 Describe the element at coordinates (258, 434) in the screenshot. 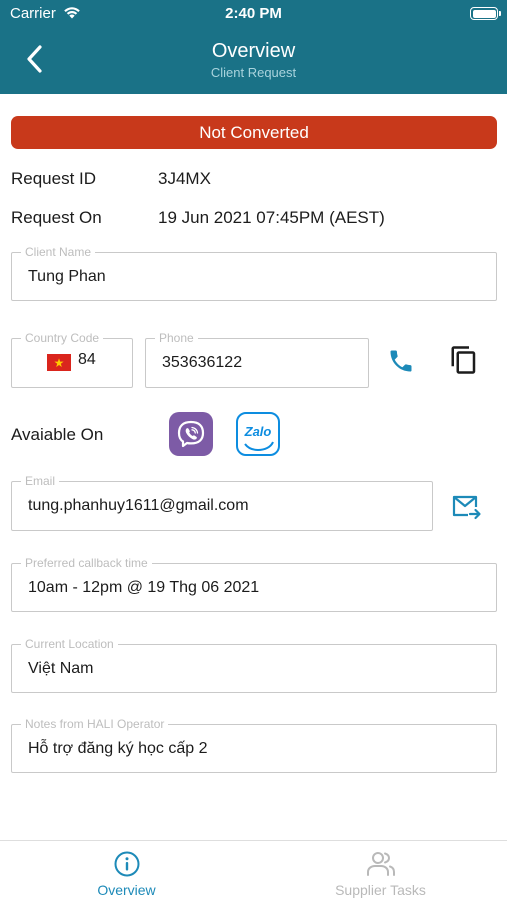

I see `zalo-icon: Zalo` at that location.